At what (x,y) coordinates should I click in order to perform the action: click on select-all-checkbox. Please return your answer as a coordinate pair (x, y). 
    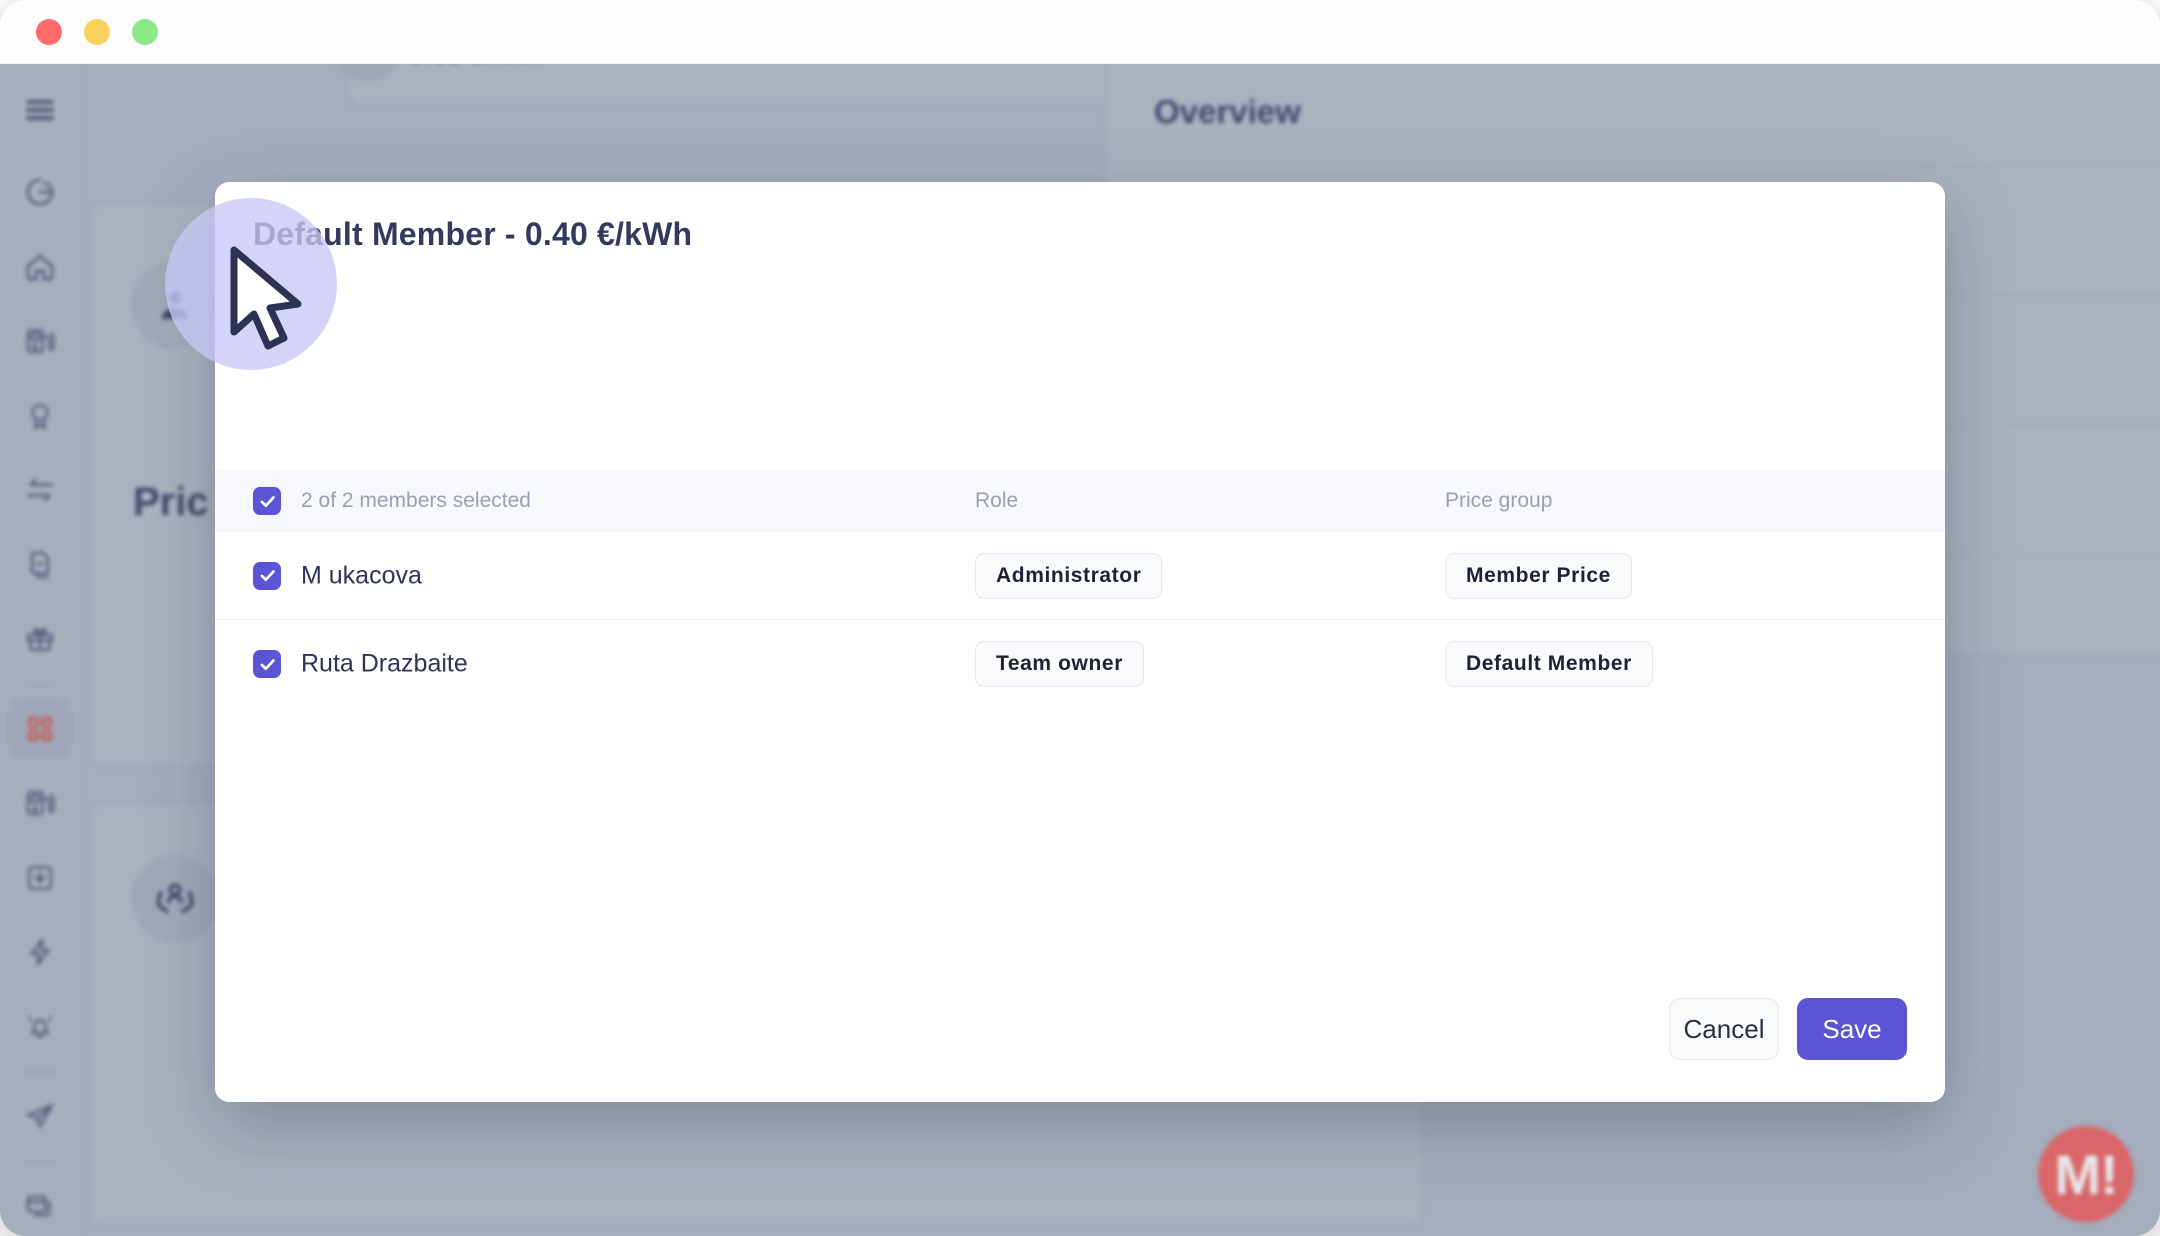
    Looking at the image, I should click on (267, 501).